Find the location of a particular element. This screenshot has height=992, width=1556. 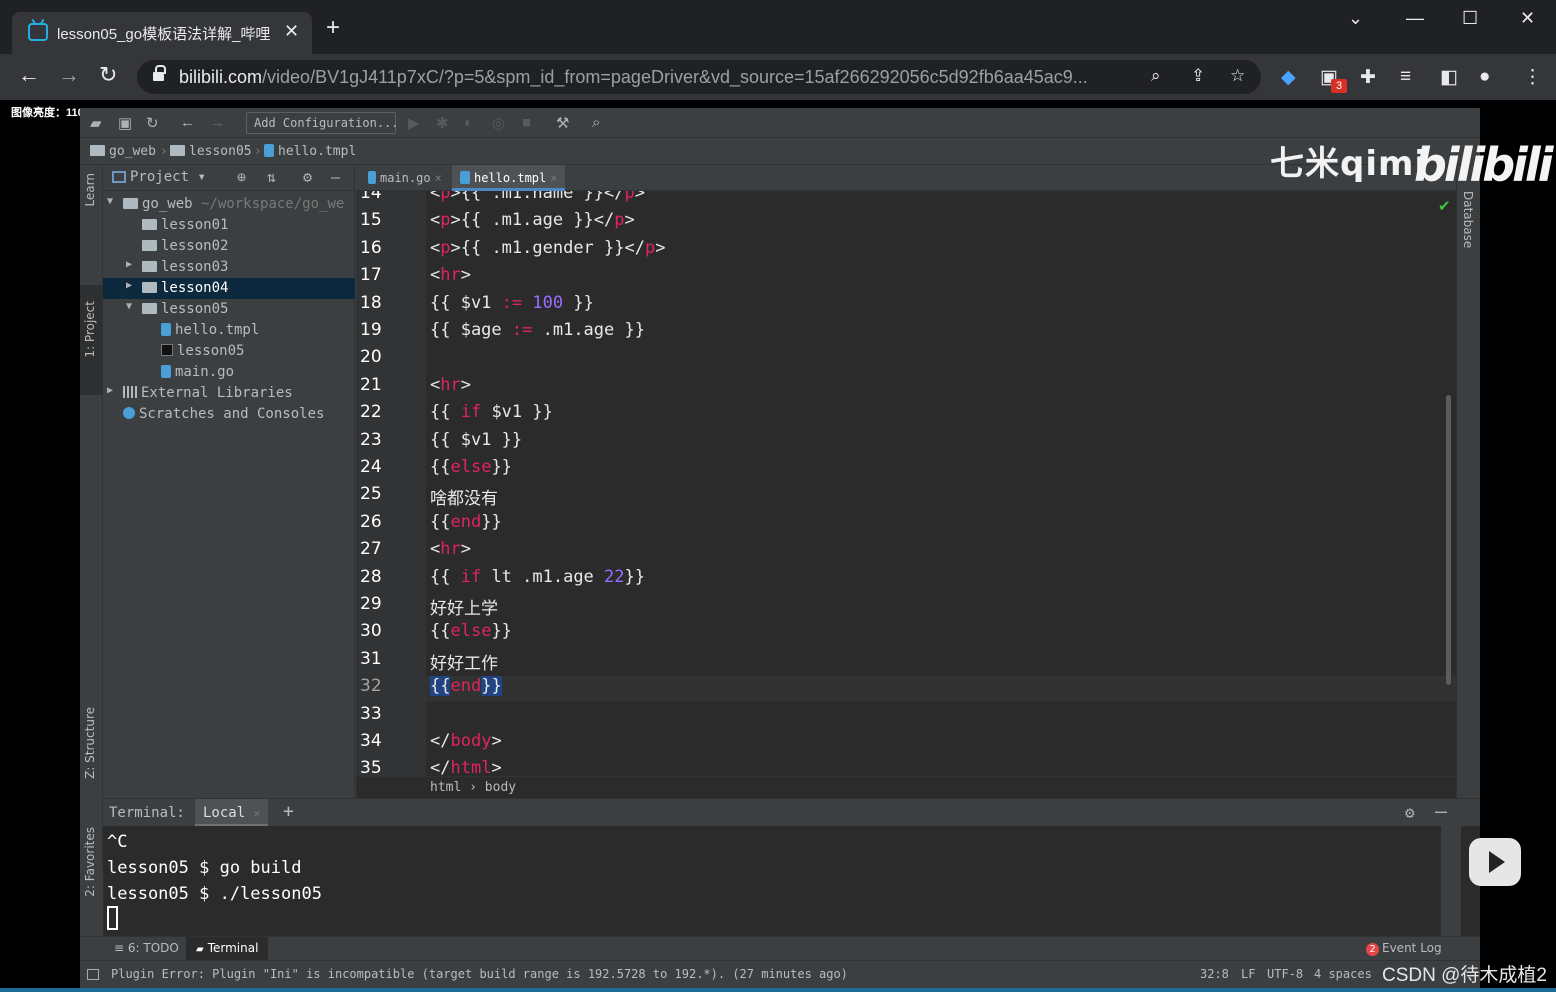

tree-item: main.go is located at coordinates (229, 372).